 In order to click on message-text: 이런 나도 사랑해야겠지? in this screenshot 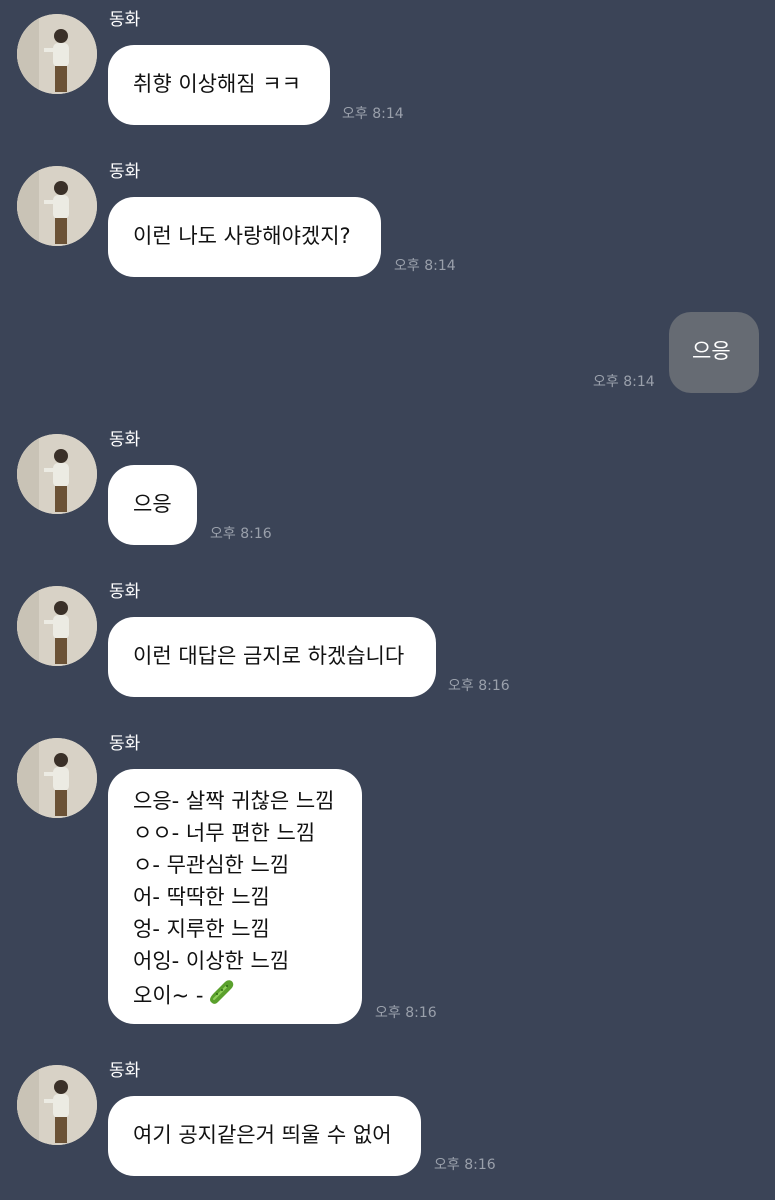, I will do `click(242, 236)`.